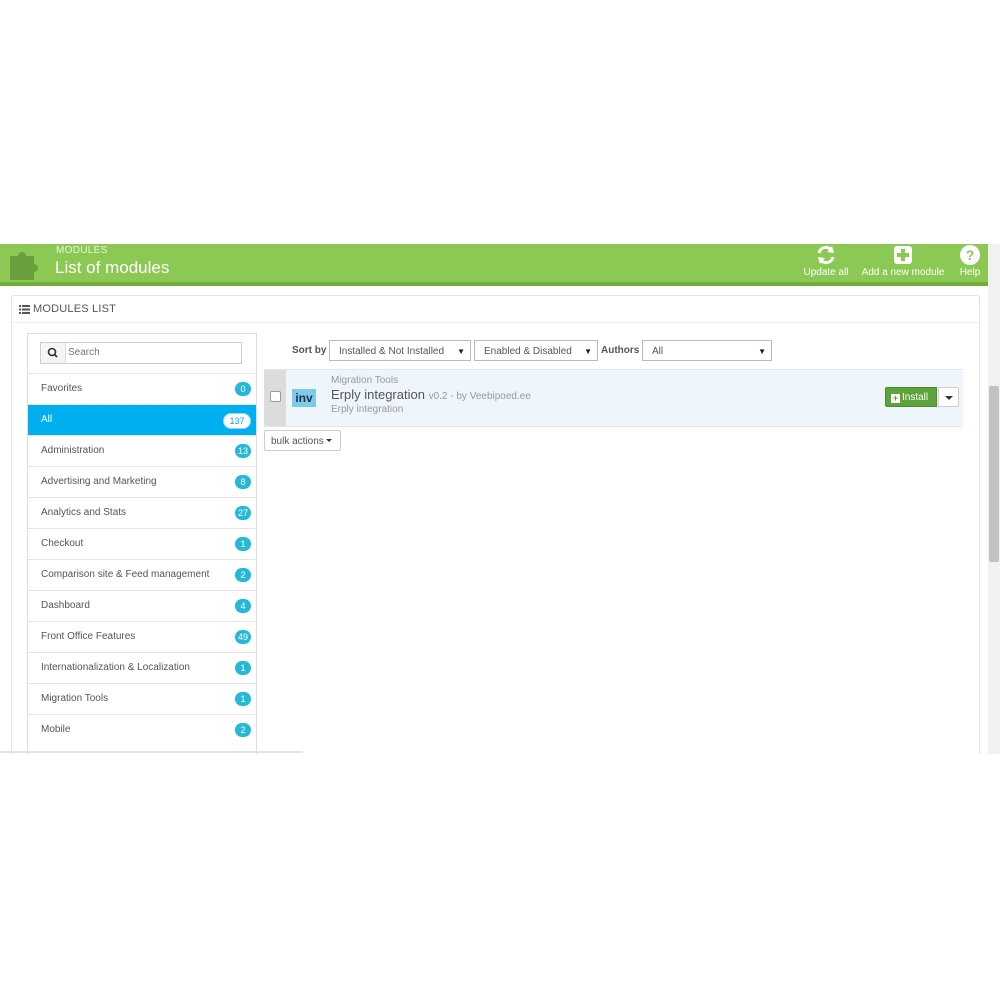 This screenshot has width=1000, height=1000. Describe the element at coordinates (84, 512) in the screenshot. I see `sidebar-item-label: Analytics and Stats` at that location.